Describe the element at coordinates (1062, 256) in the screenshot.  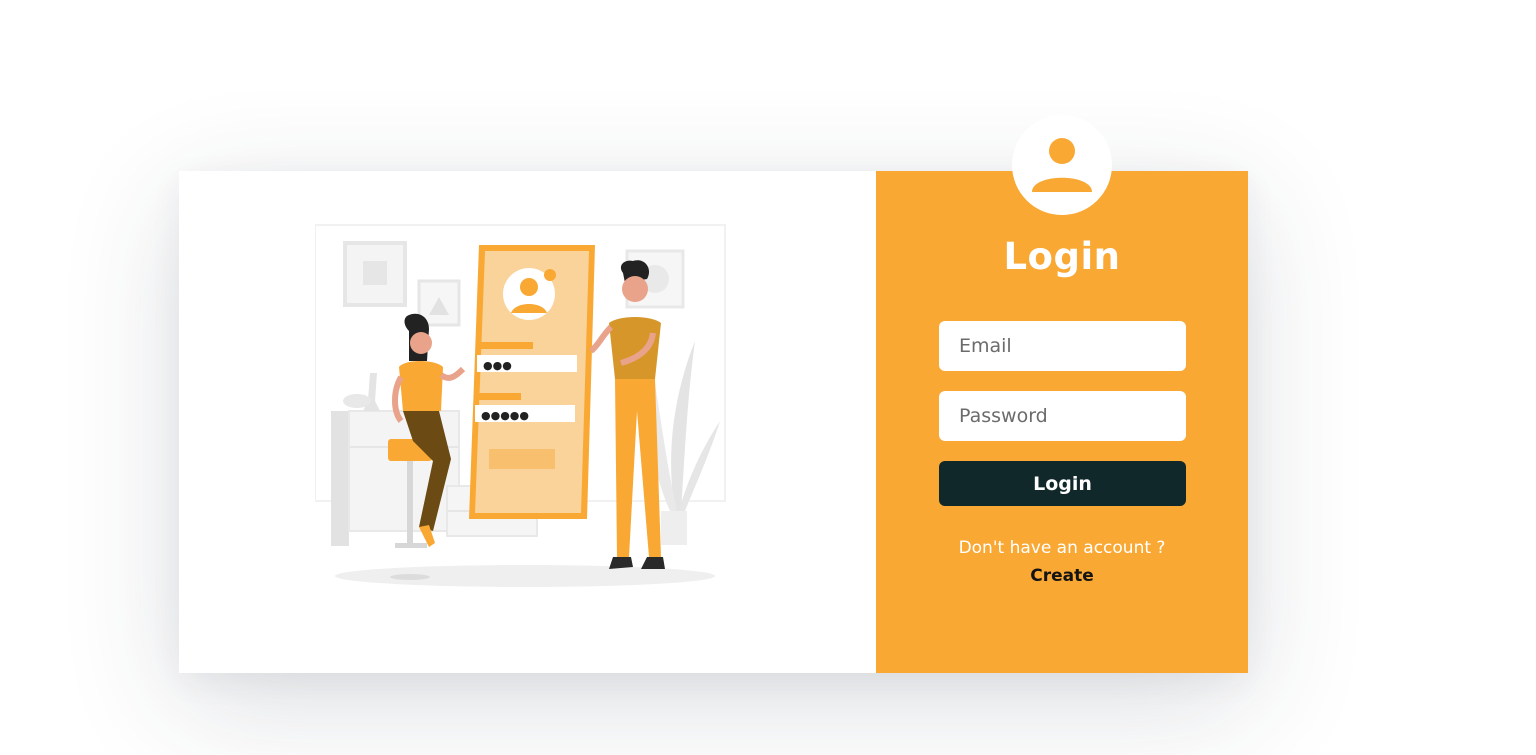
I see `login-title: Login` at that location.